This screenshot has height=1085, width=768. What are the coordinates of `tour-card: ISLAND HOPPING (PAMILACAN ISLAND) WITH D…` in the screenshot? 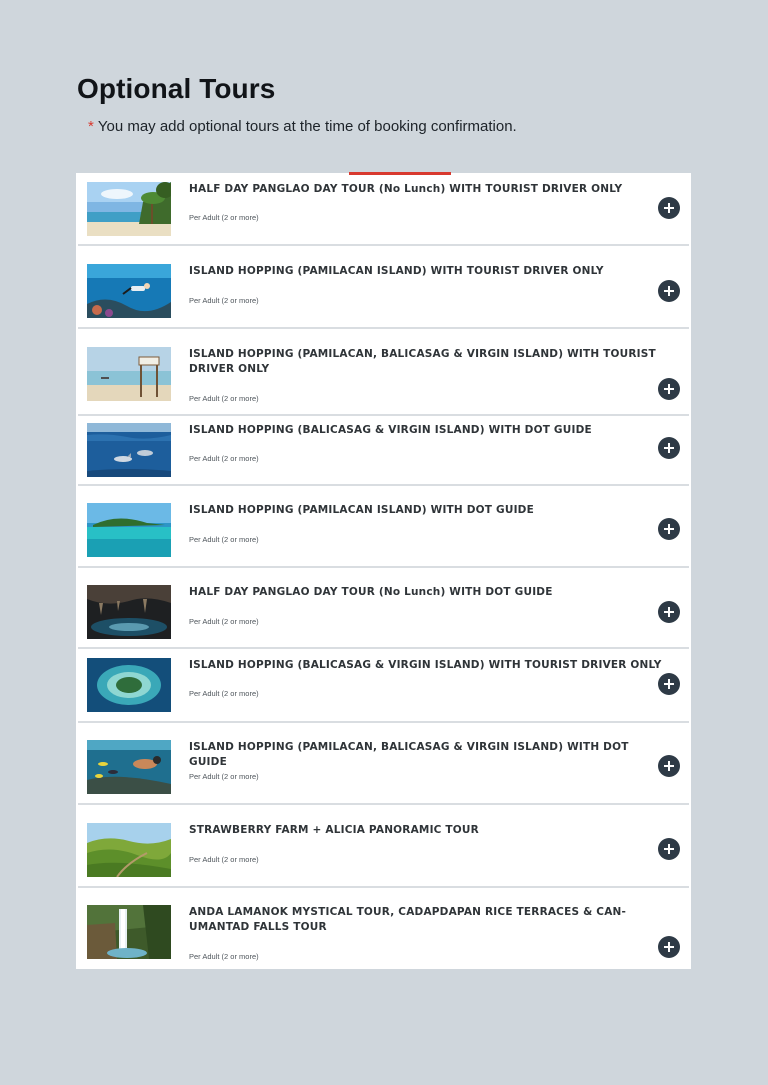 It's located at (383, 531).